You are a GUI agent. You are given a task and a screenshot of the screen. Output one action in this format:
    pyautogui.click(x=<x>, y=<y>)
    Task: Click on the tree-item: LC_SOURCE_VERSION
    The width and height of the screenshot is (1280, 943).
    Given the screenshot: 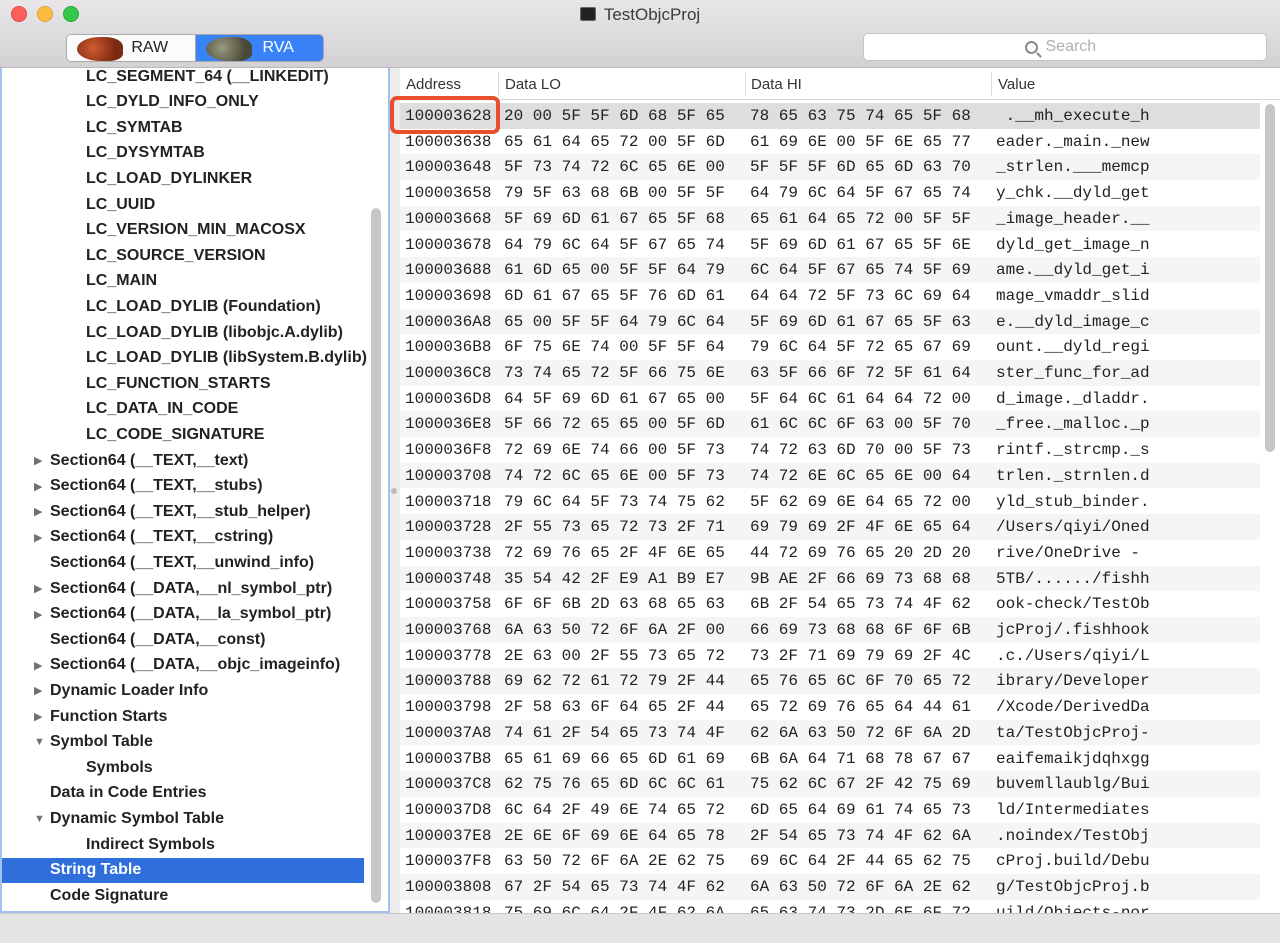 What is the action you would take?
    pyautogui.click(x=168, y=255)
    